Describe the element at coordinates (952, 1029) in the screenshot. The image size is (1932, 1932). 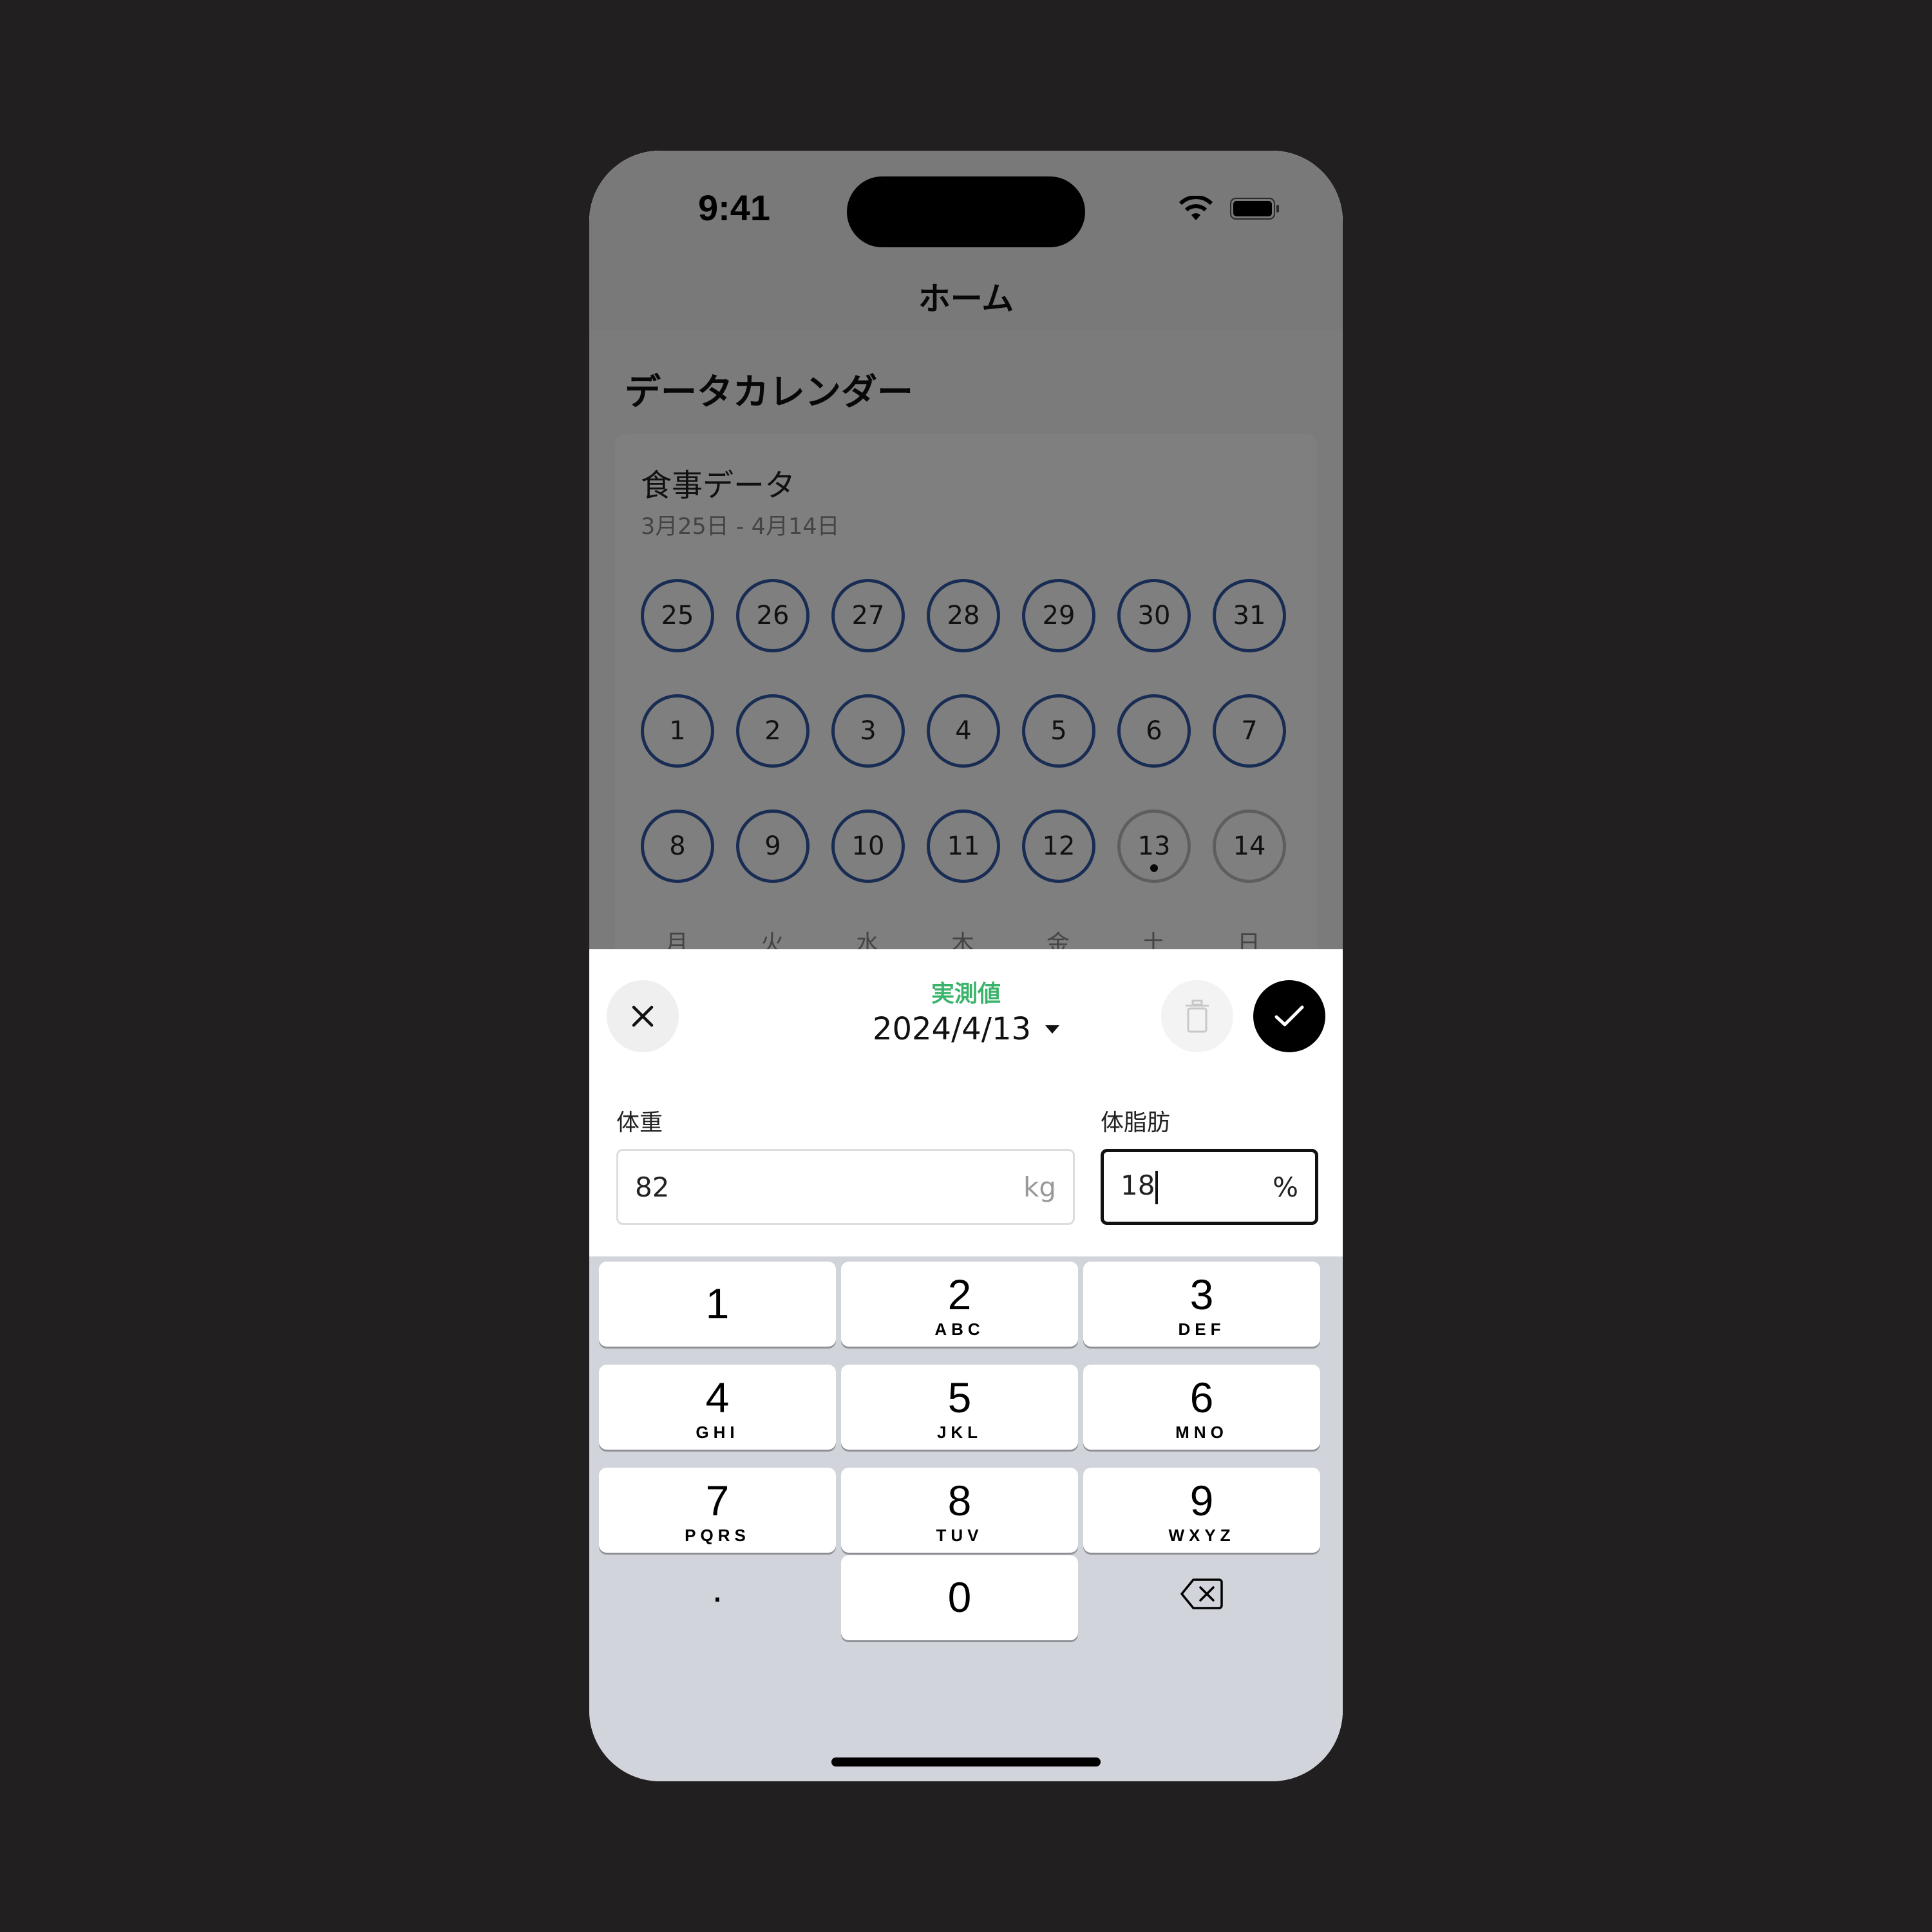
I see `selected-date: 2024/4/13` at that location.